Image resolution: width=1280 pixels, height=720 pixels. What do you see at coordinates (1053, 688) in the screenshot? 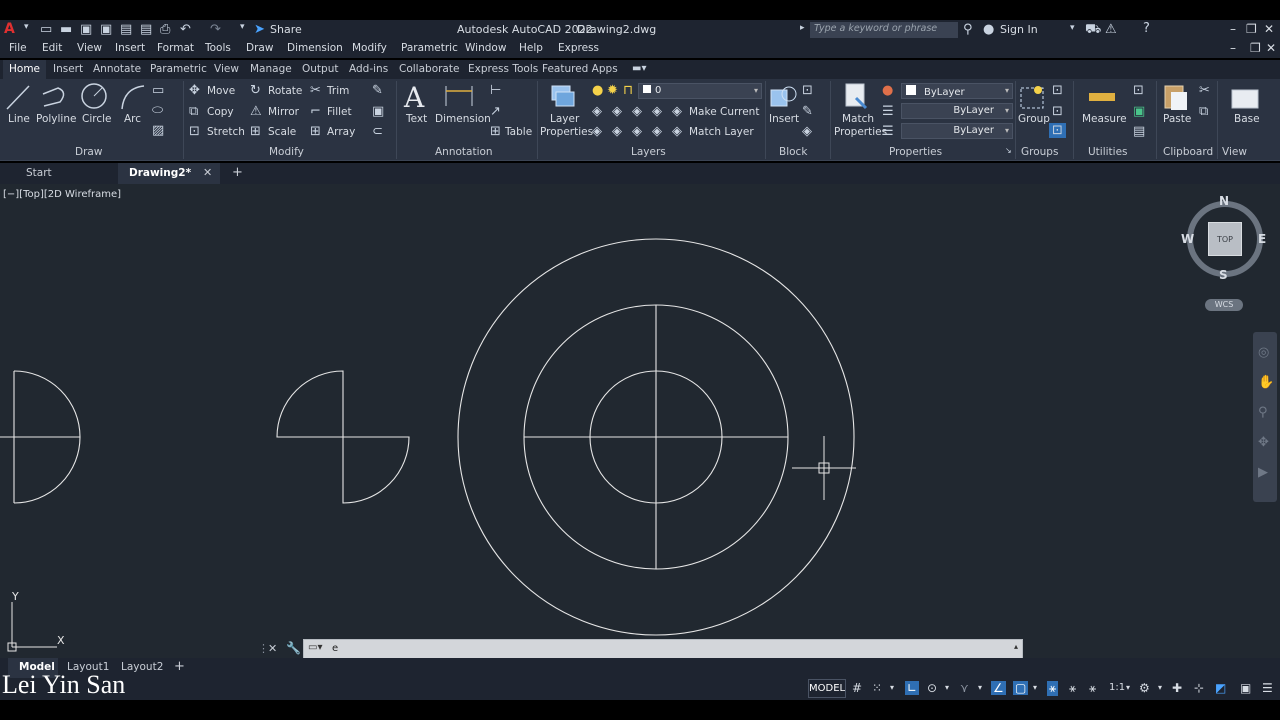
I see `annotation-visibility-icon: ⚹` at bounding box center [1053, 688].